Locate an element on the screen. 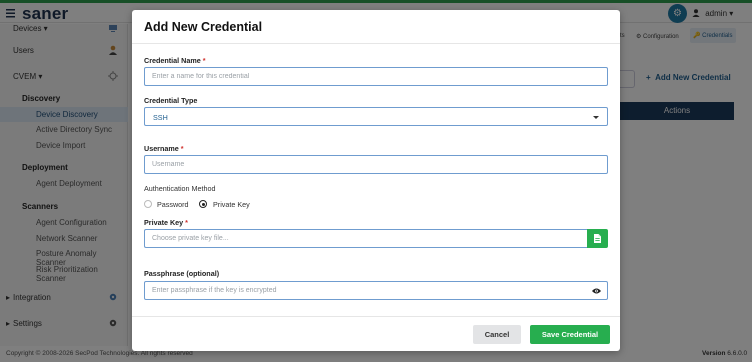 The image size is (752, 362). username-field is located at coordinates (376, 164).